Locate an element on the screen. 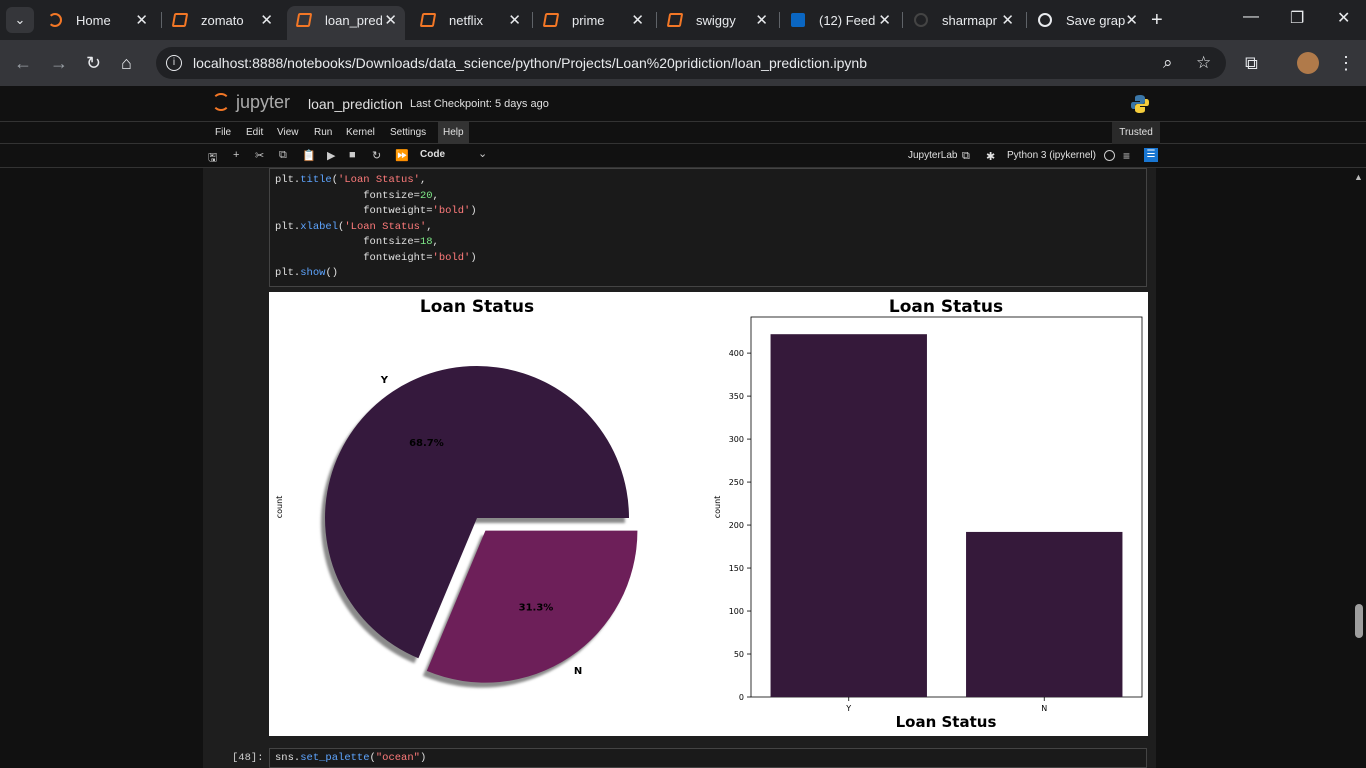  save-icon: 🖫 is located at coordinates (212, 158).